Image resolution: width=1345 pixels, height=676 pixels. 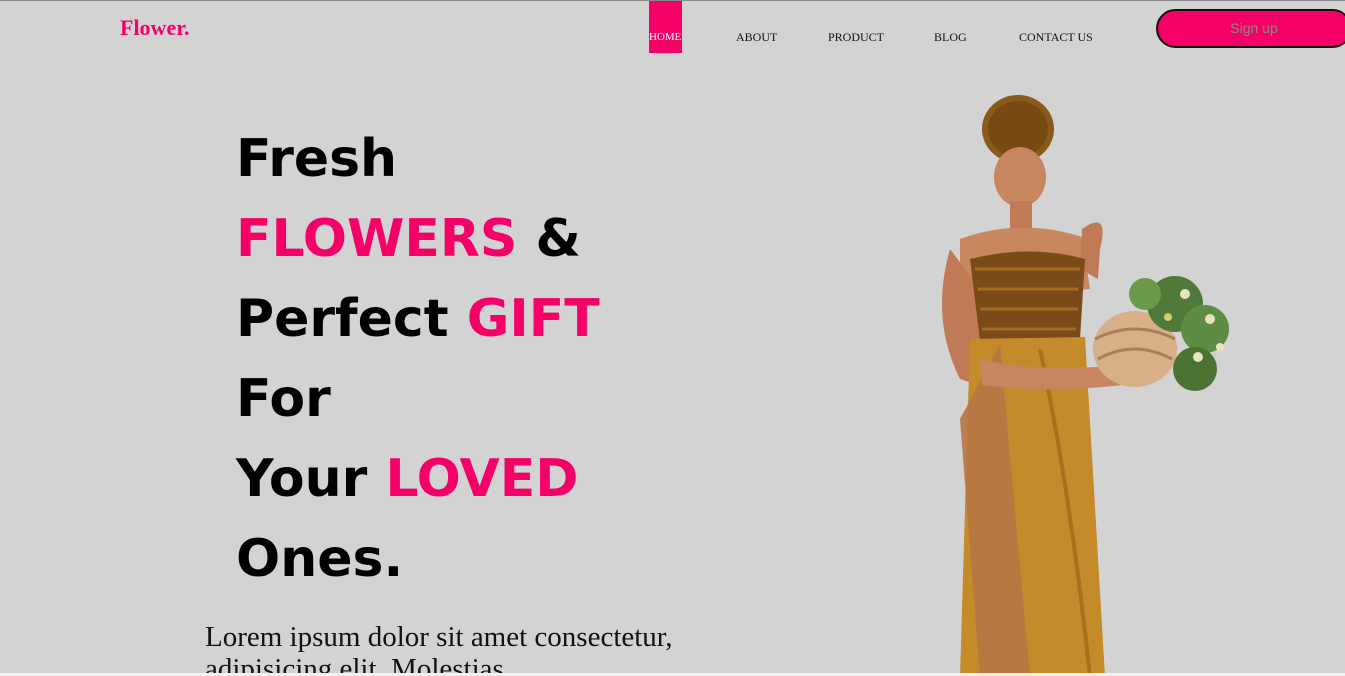 I want to click on hero-highlight-gift: GIFT, so click(x=533, y=319).